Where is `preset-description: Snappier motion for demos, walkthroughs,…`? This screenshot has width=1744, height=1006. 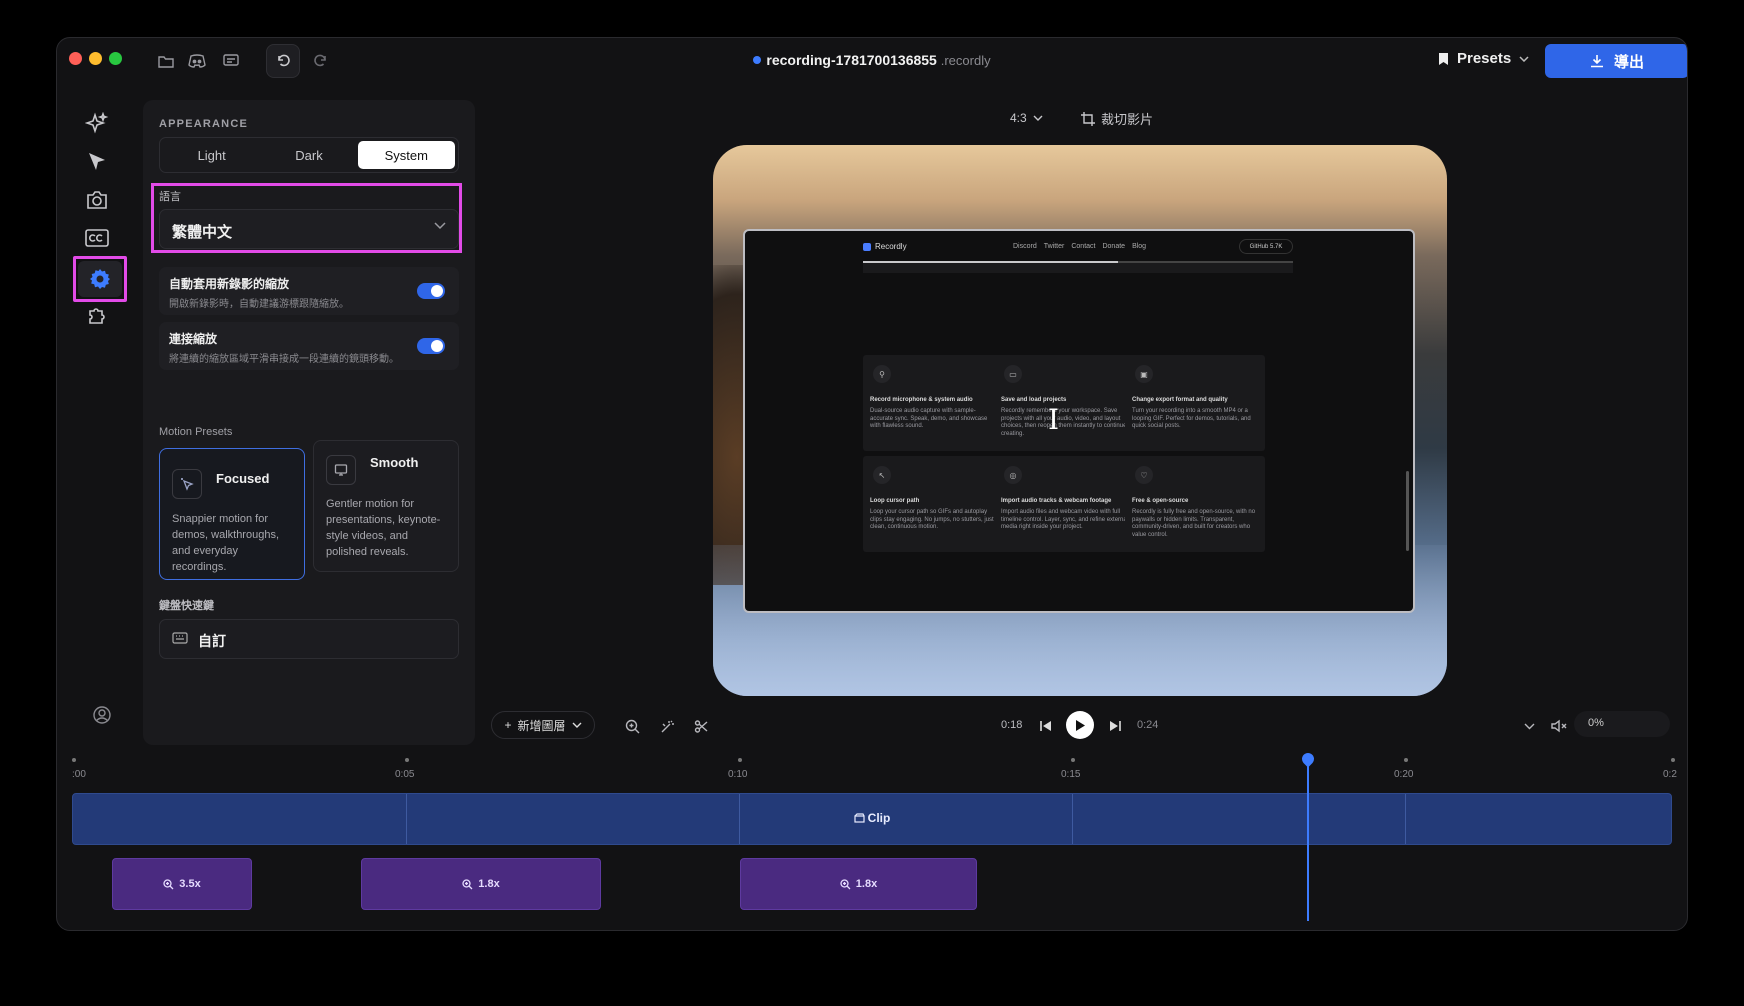
preset-description: Snappier motion for demos, walkthroughs,… is located at coordinates (225, 543).